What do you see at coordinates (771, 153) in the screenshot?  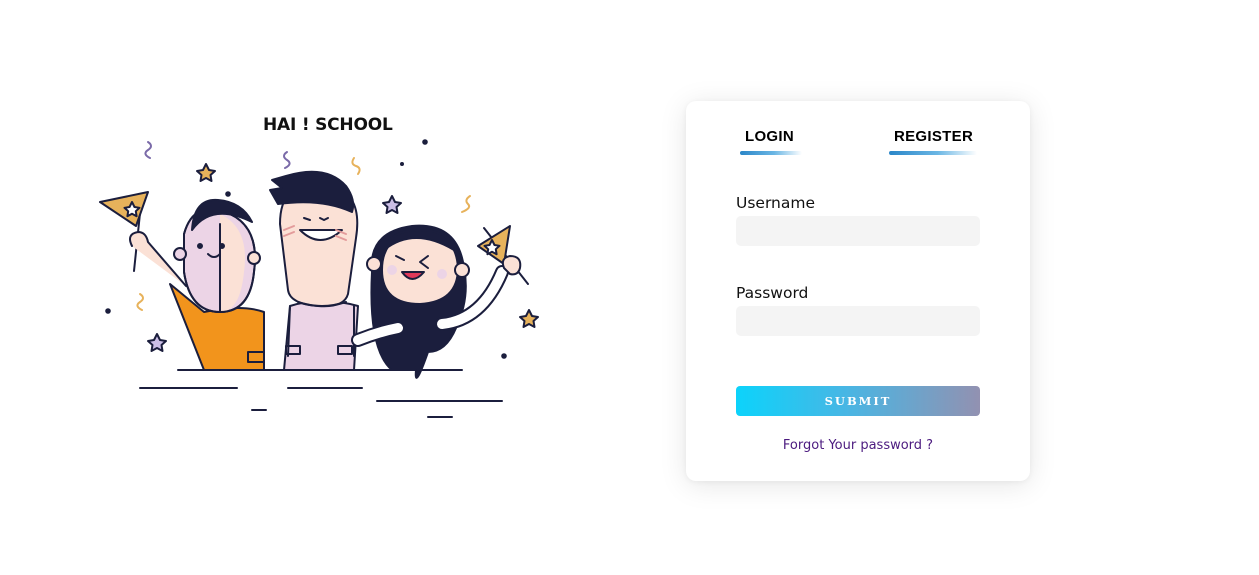 I see `tab-login-underline` at bounding box center [771, 153].